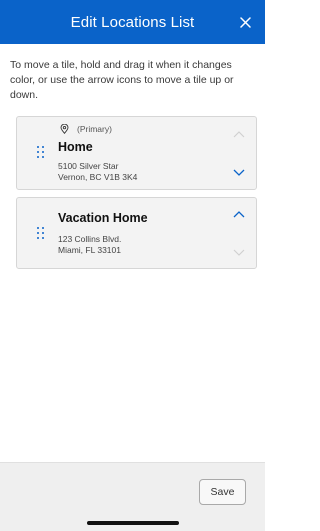 The width and height of the screenshot is (320, 531). What do you see at coordinates (245, 22) in the screenshot?
I see `close-icon` at bounding box center [245, 22].